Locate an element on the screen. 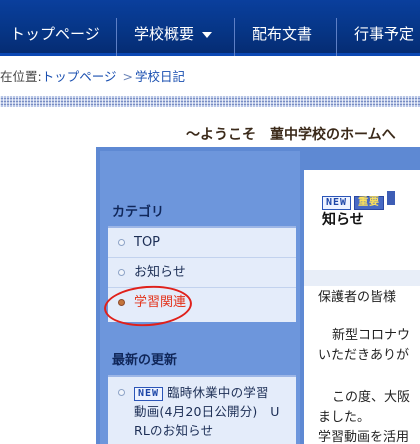 The width and height of the screenshot is (420, 444). recent-update-line: RLのお知らせ is located at coordinates (174, 430).